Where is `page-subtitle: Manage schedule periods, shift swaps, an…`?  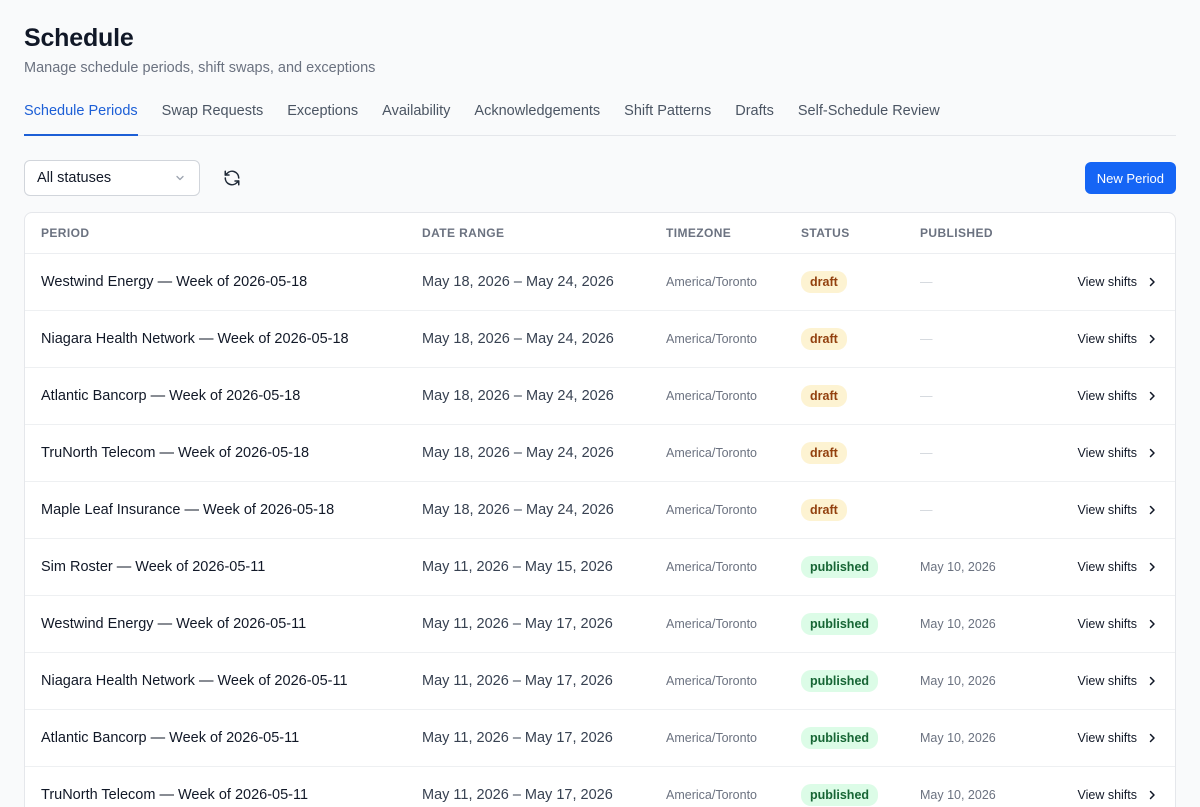
page-subtitle: Manage schedule periods, shift swaps, an… is located at coordinates (200, 68).